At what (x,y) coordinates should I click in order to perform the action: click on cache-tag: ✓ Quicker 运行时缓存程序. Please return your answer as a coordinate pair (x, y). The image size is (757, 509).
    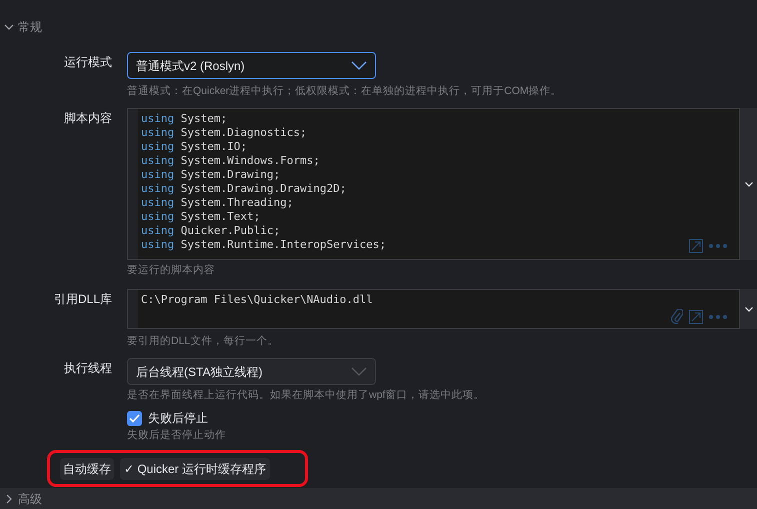
    Looking at the image, I should click on (195, 469).